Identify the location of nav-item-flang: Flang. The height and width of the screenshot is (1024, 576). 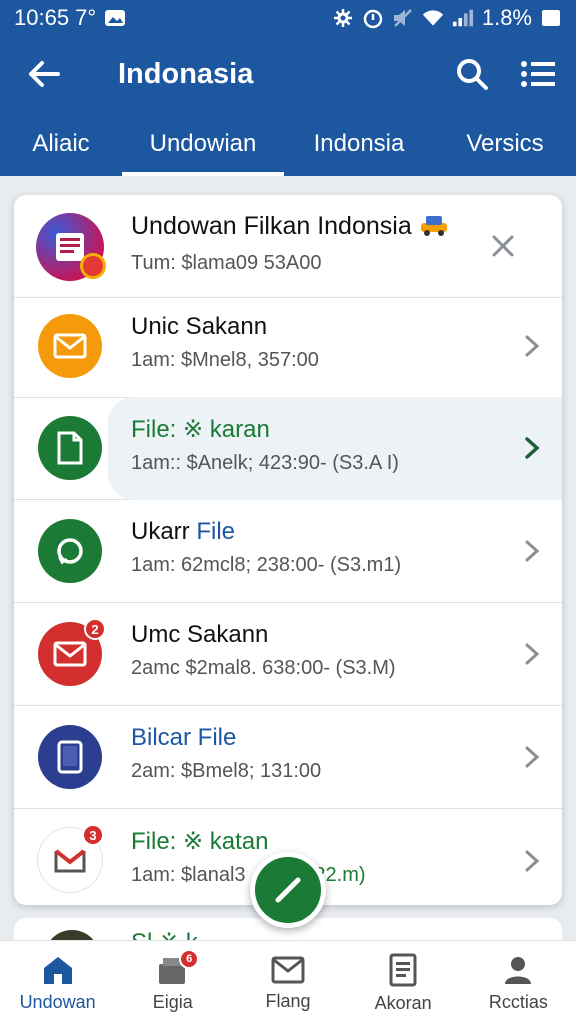
(287, 982).